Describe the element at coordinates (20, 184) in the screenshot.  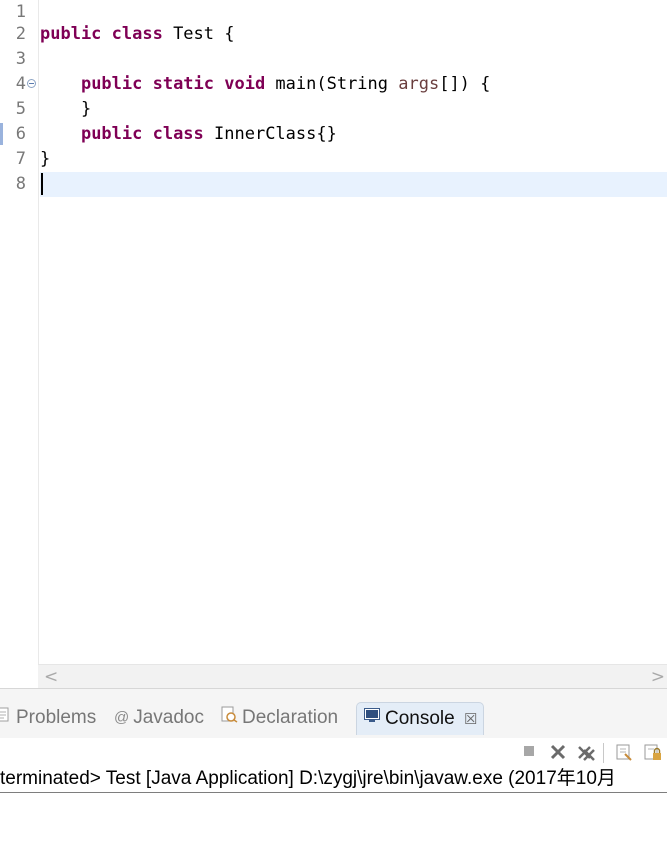
I see `line-number: 8` at that location.